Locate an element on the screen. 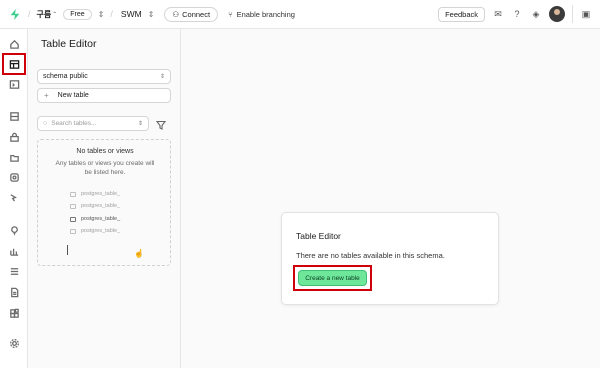 This screenshot has height=368, width=600. nav-rail is located at coordinates (14, 198).